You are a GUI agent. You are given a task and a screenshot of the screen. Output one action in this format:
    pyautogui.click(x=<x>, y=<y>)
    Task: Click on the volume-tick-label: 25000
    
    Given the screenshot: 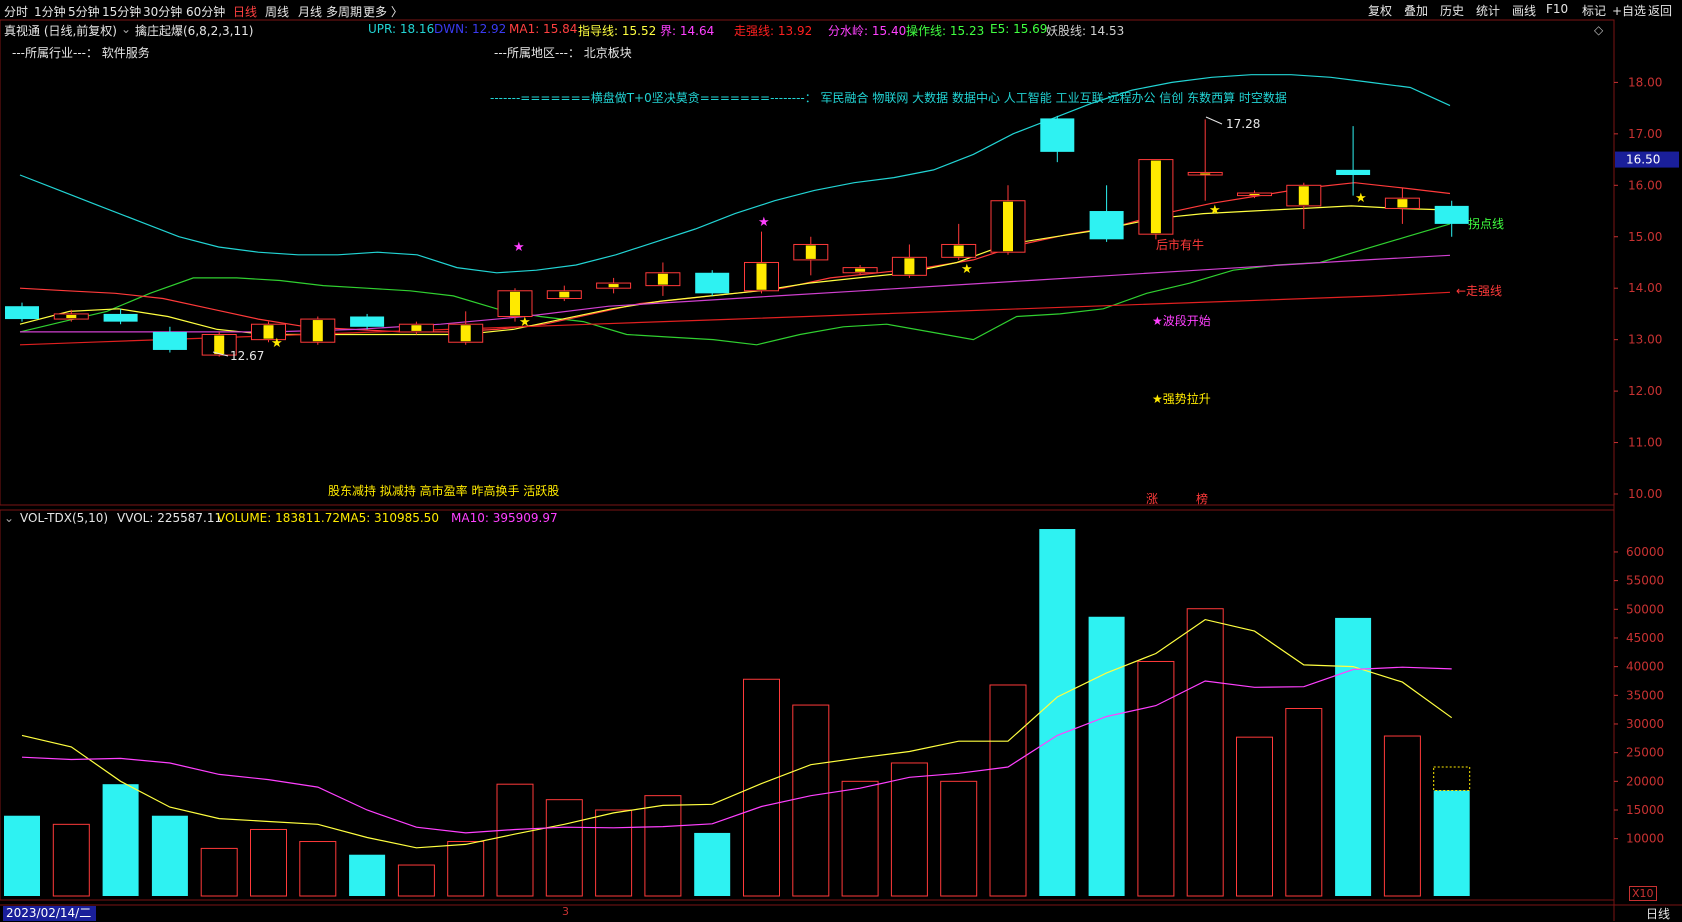 What is the action you would take?
    pyautogui.click(x=1645, y=753)
    